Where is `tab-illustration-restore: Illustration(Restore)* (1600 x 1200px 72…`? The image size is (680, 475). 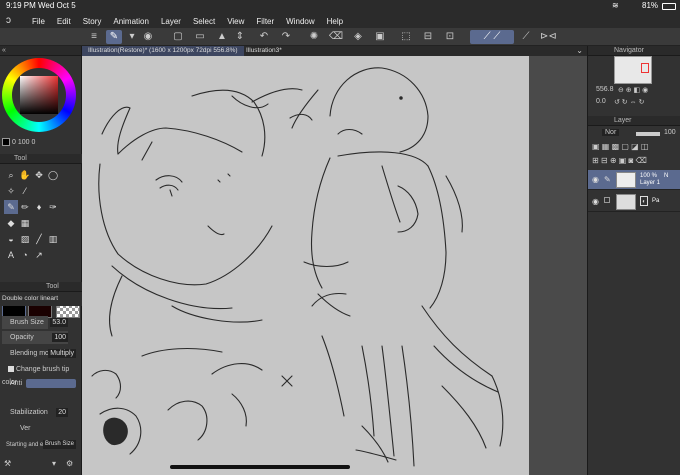 tab-illustration-restore: Illustration(Restore)* (1600 x 1200px 72… is located at coordinates (163, 51).